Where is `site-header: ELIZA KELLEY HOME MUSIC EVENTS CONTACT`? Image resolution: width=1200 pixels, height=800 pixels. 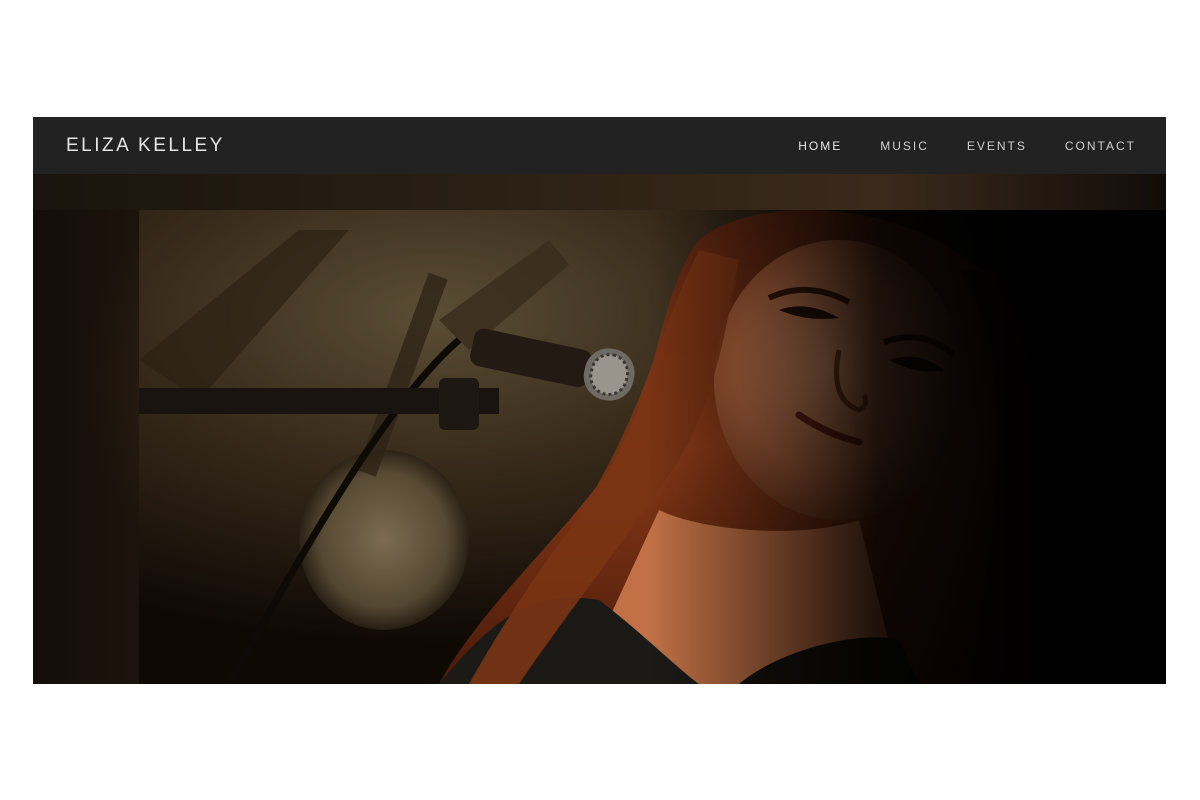
site-header: ELIZA KELLEY HOME MUSIC EVENTS CONTACT is located at coordinates (599, 145).